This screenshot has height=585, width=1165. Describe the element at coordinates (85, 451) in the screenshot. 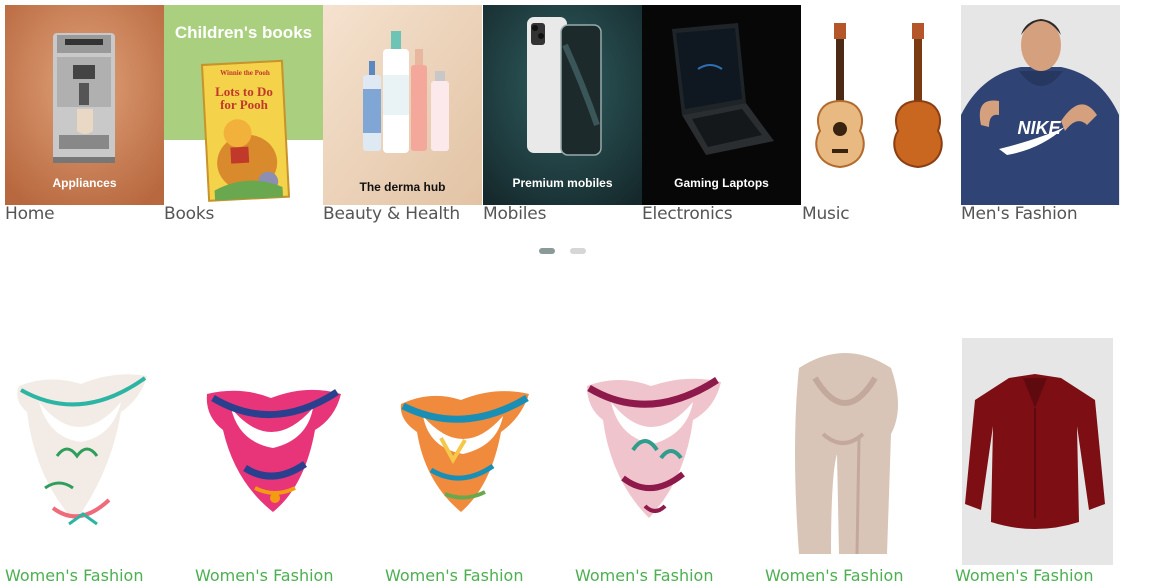

I see `product-image-white-floral-scarf` at that location.